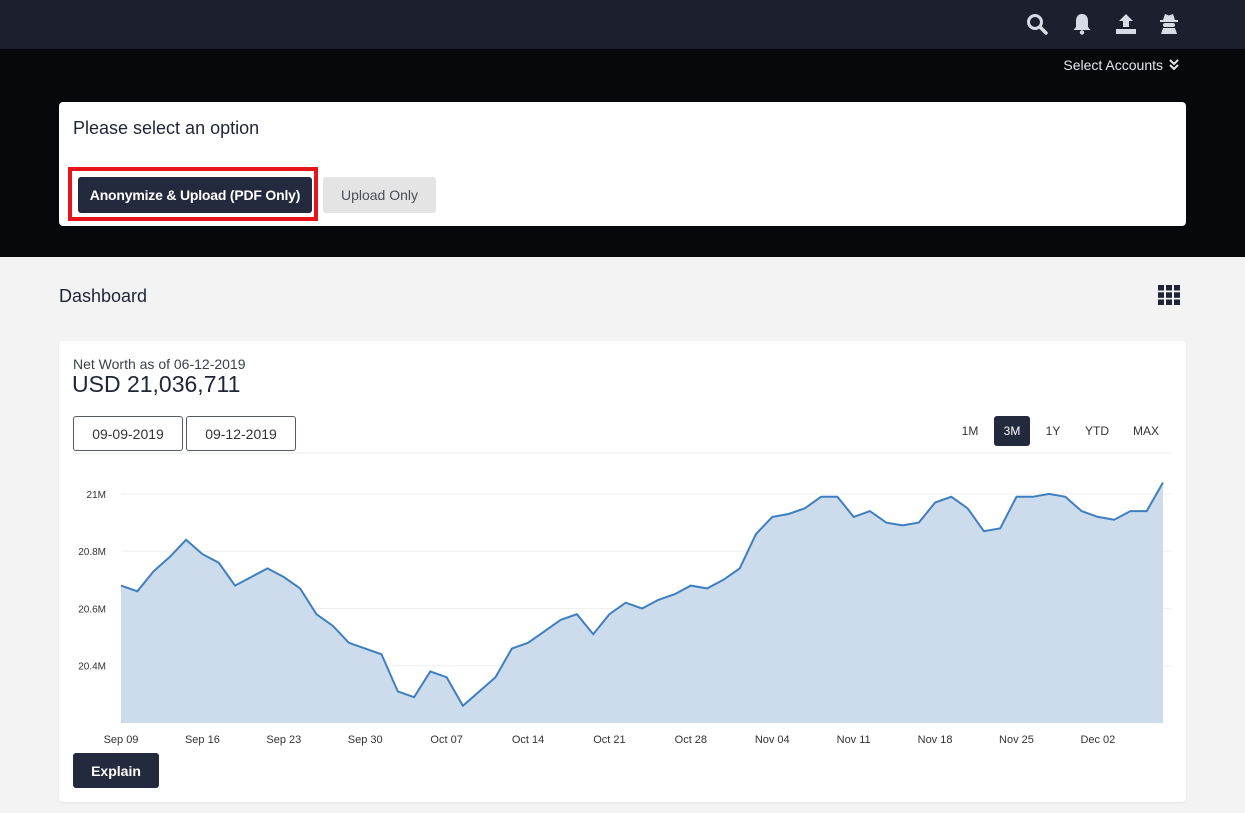 The height and width of the screenshot is (813, 1245). What do you see at coordinates (1113, 65) in the screenshot?
I see `select-accounts-label: Select Accounts` at bounding box center [1113, 65].